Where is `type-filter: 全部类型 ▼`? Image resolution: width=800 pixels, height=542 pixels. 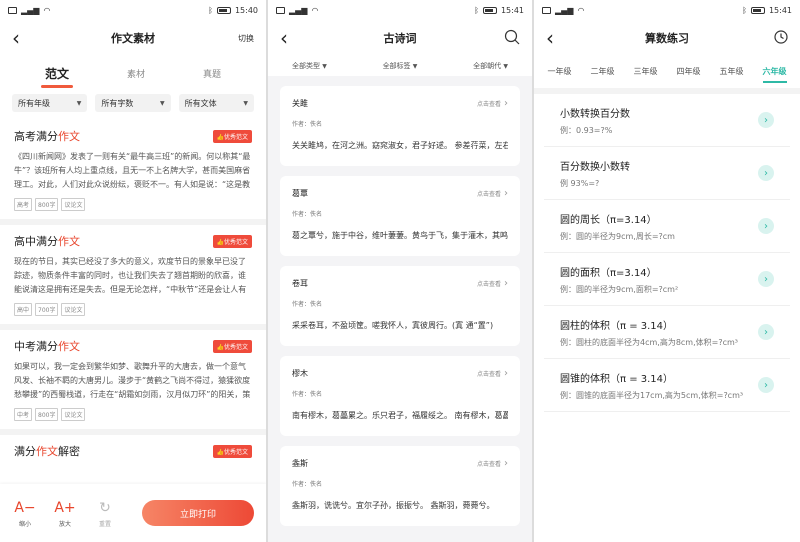
type-filter: 全部类型 ▼ is located at coordinates (309, 66).